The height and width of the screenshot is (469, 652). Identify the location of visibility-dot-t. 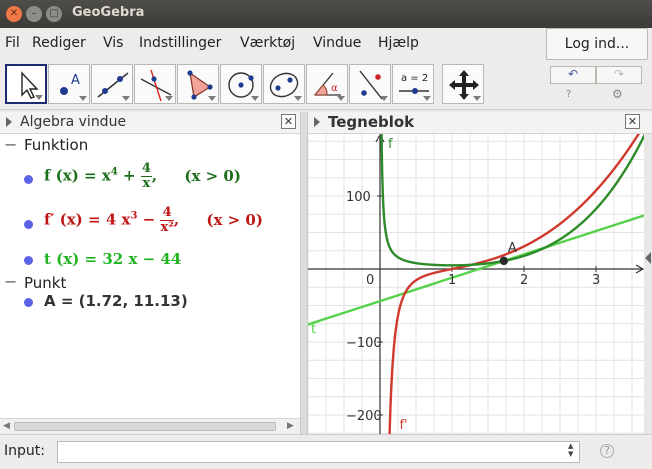
(28, 260).